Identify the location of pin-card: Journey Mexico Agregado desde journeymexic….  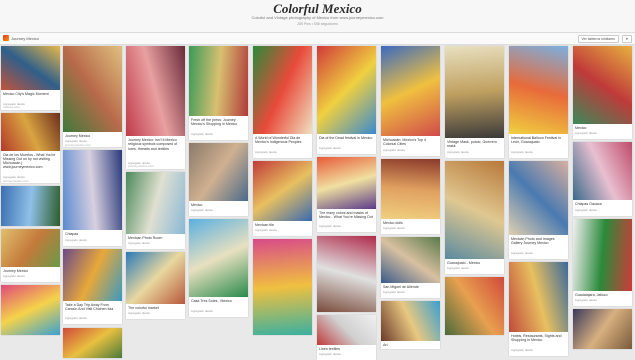
(92, 97).